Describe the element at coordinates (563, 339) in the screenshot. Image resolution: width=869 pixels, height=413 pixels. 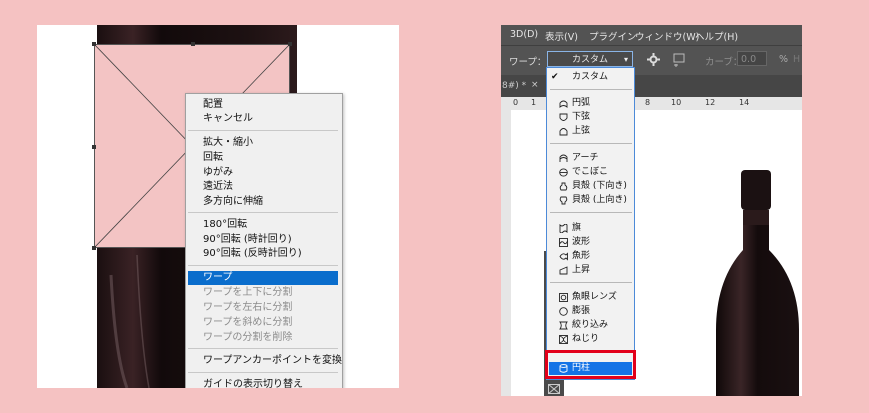
I see `twist-icon` at that location.